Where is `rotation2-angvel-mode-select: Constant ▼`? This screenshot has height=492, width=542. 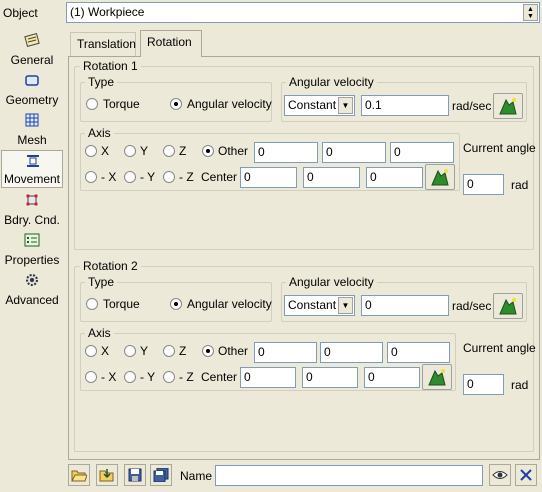 rotation2-angvel-mode-select: Constant ▼ is located at coordinates (319, 305).